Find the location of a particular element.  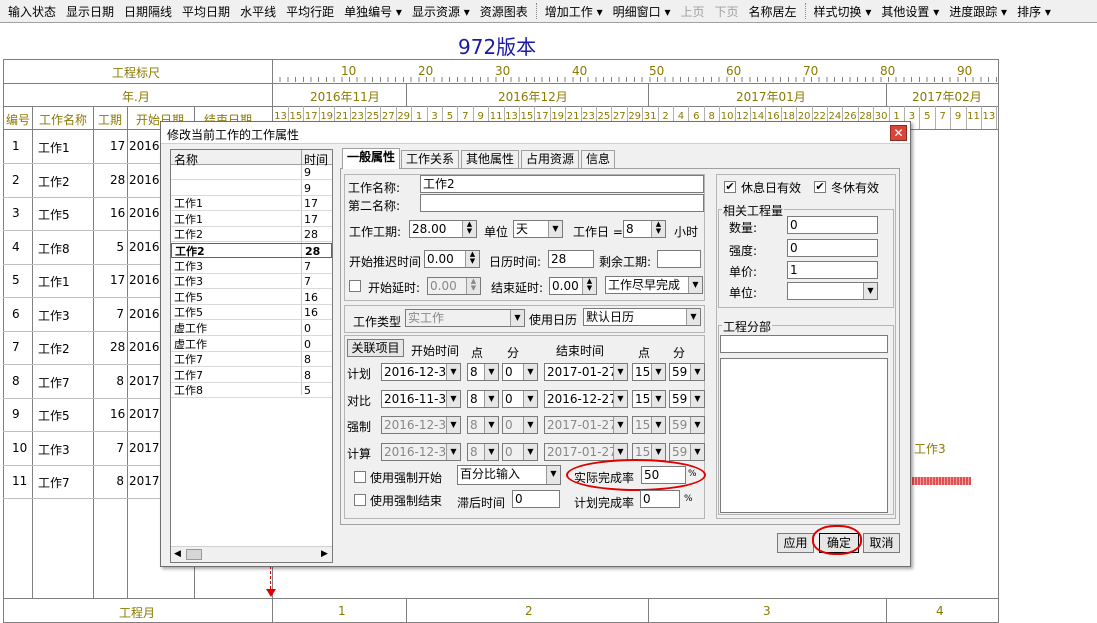

toolbar-item-0: 输入状态 is located at coordinates (32, 11).